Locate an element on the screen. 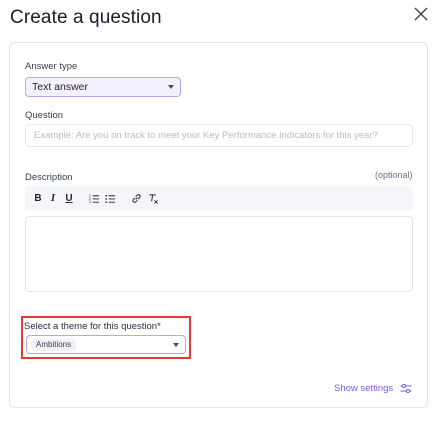 The width and height of the screenshot is (440, 421). clear-format-icon is located at coordinates (153, 198).